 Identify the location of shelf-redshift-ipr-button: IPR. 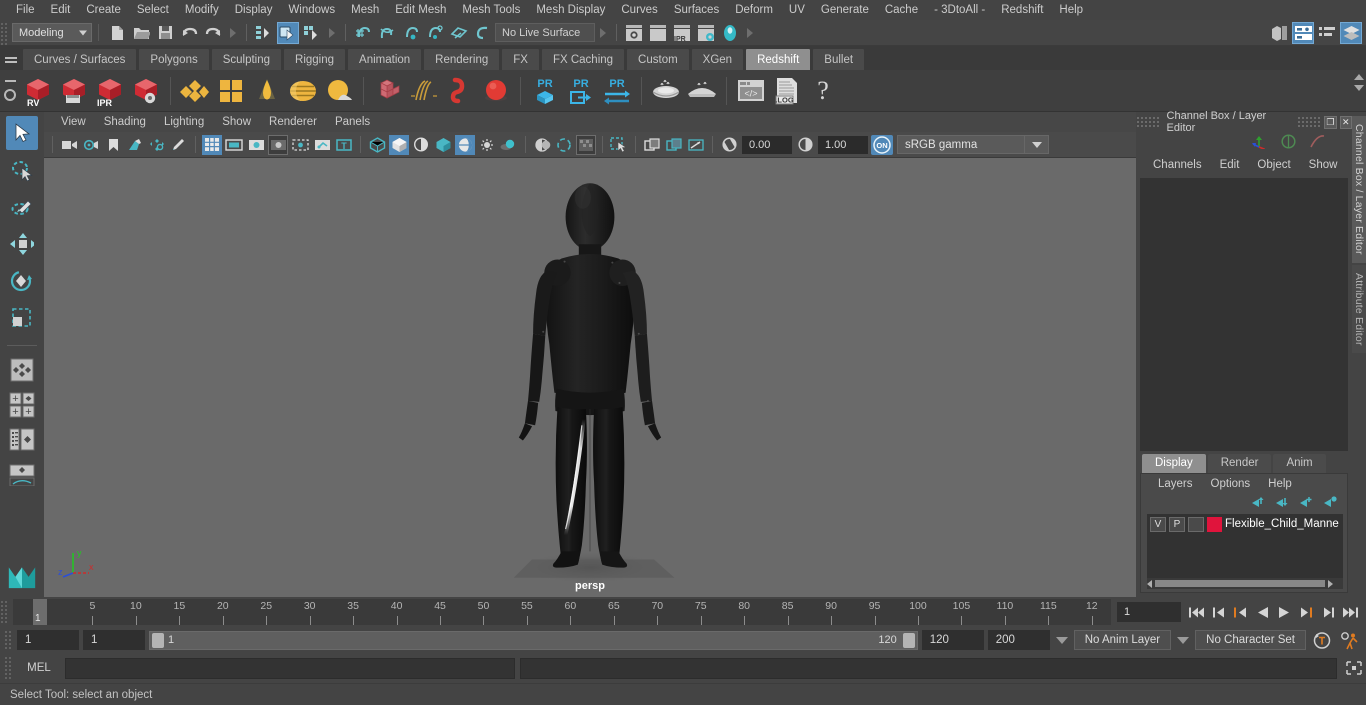
(110, 91).